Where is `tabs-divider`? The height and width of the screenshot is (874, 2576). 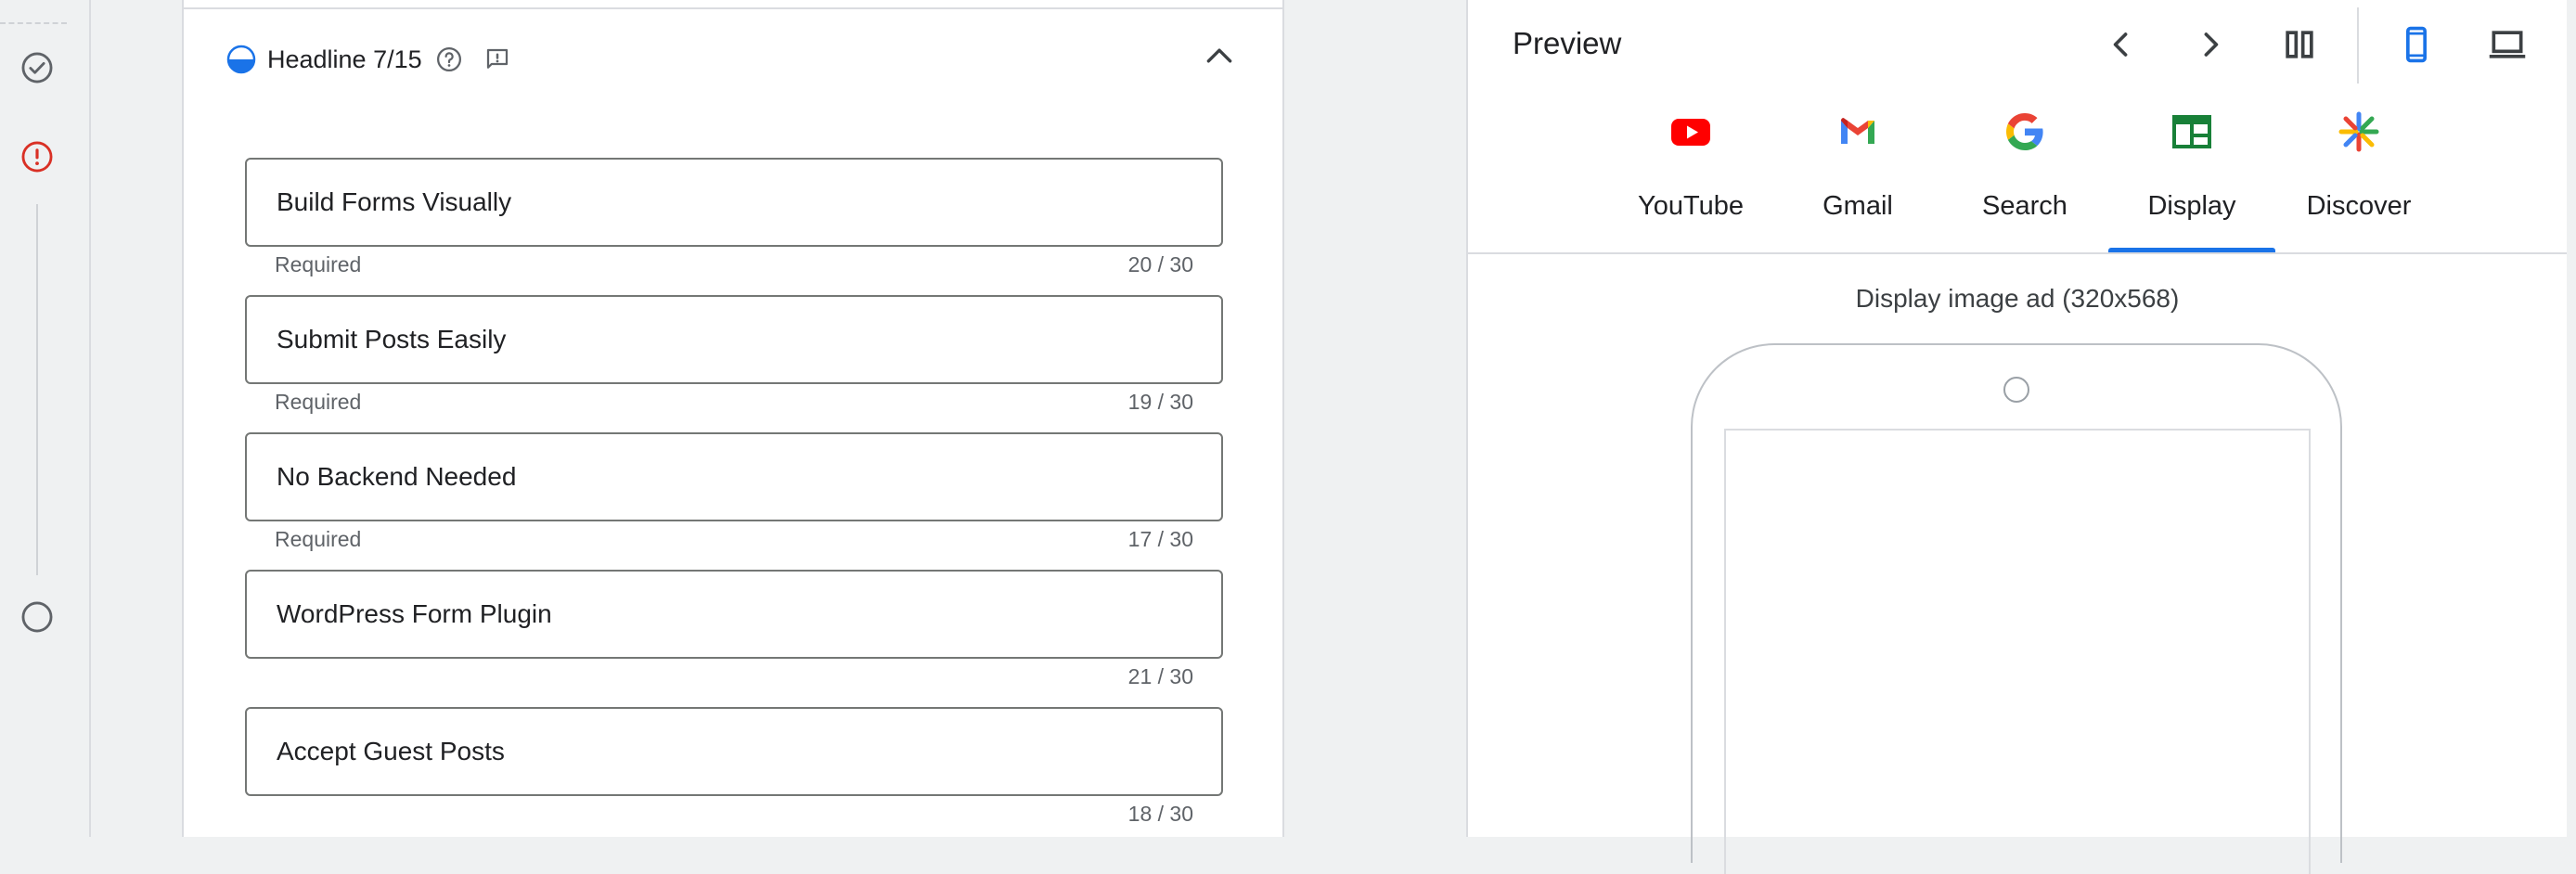 tabs-divider is located at coordinates (2018, 253).